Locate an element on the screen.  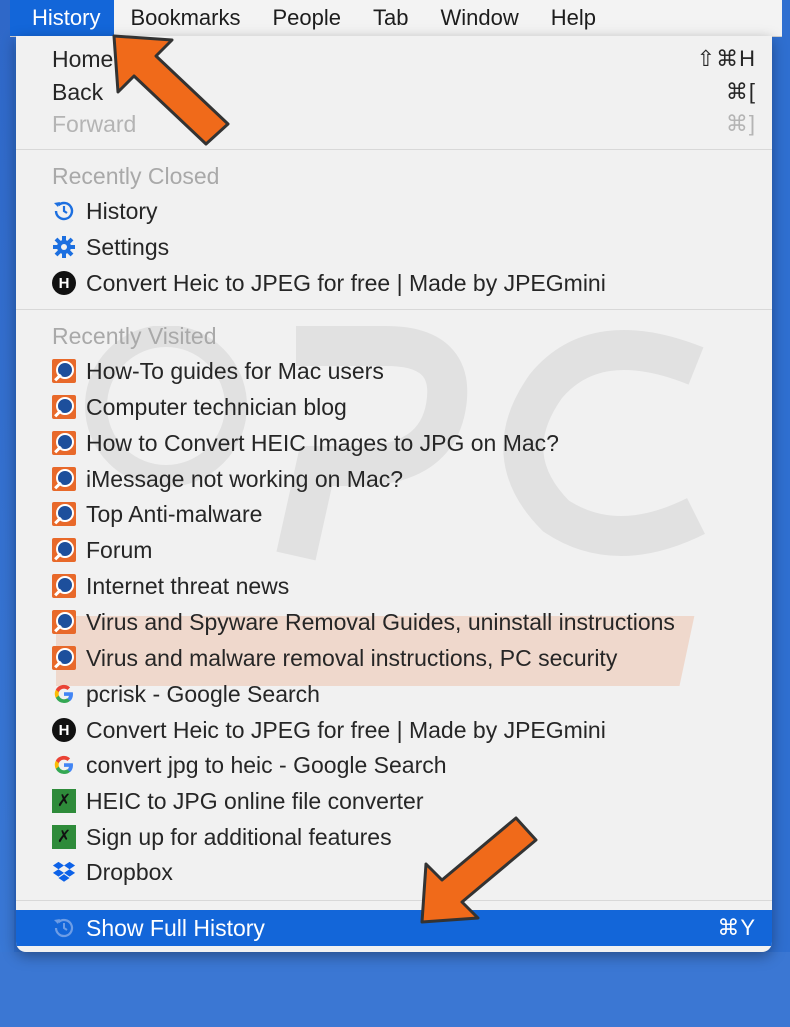
recently-visited-item: pcrisk - Google Search is located at coordinates (394, 694).